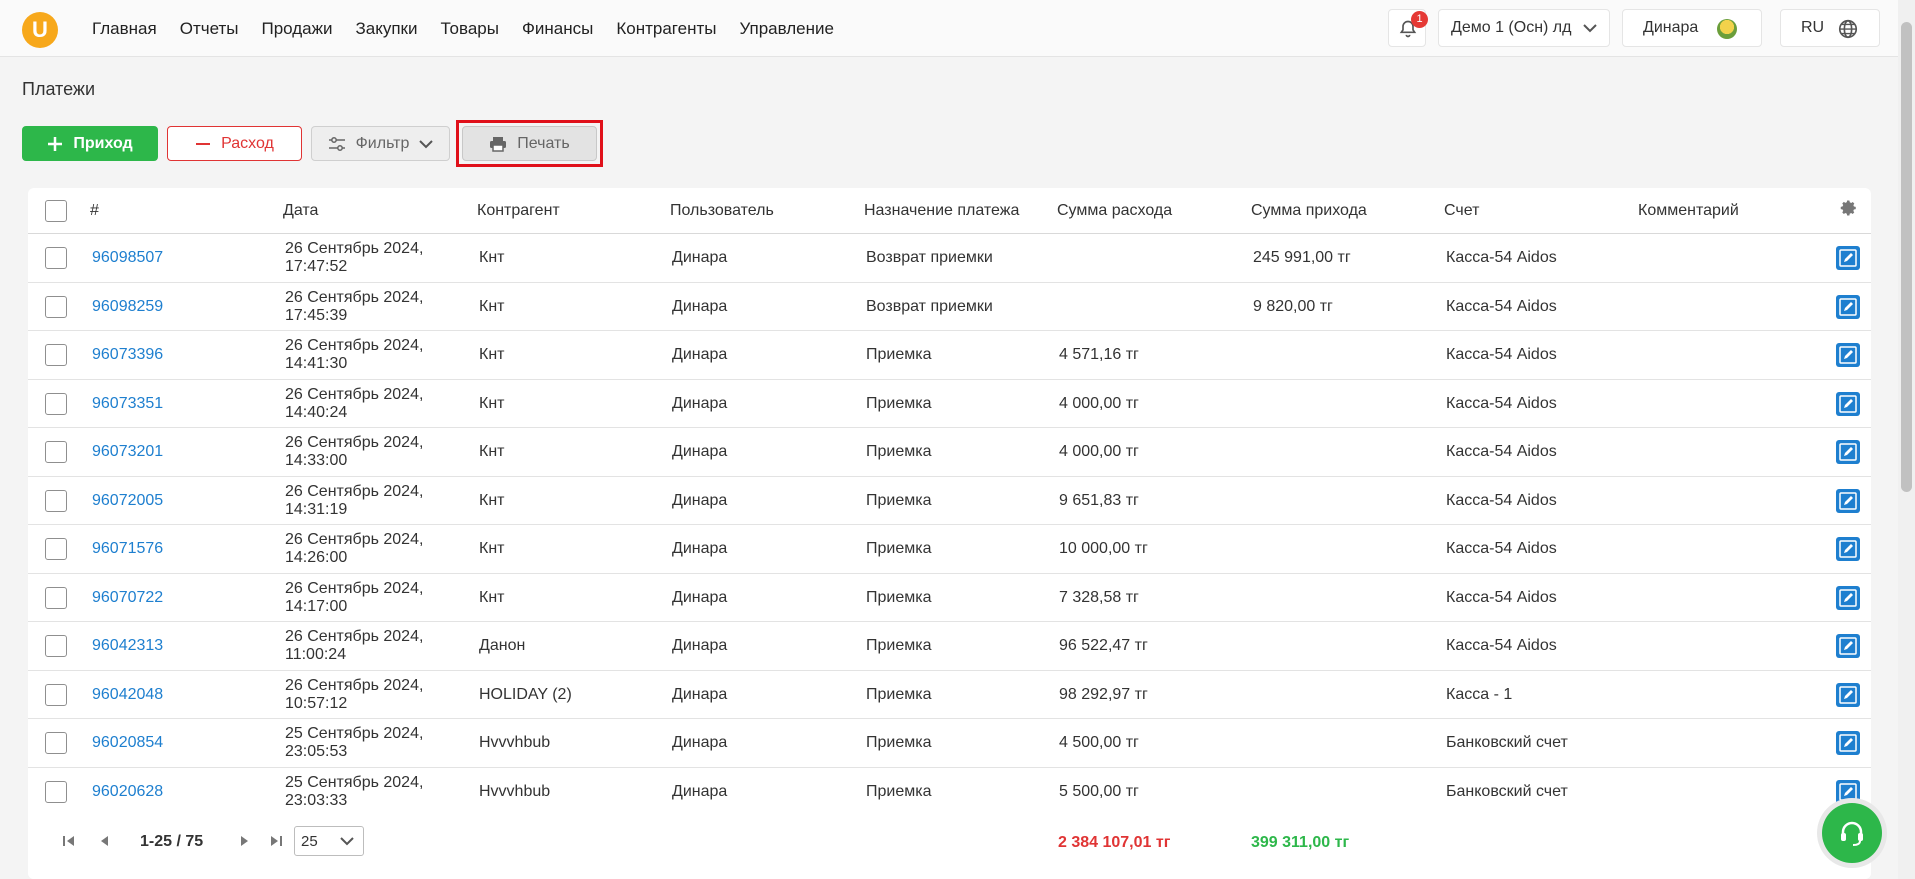  I want to click on select-all-checkbox, so click(56, 211).